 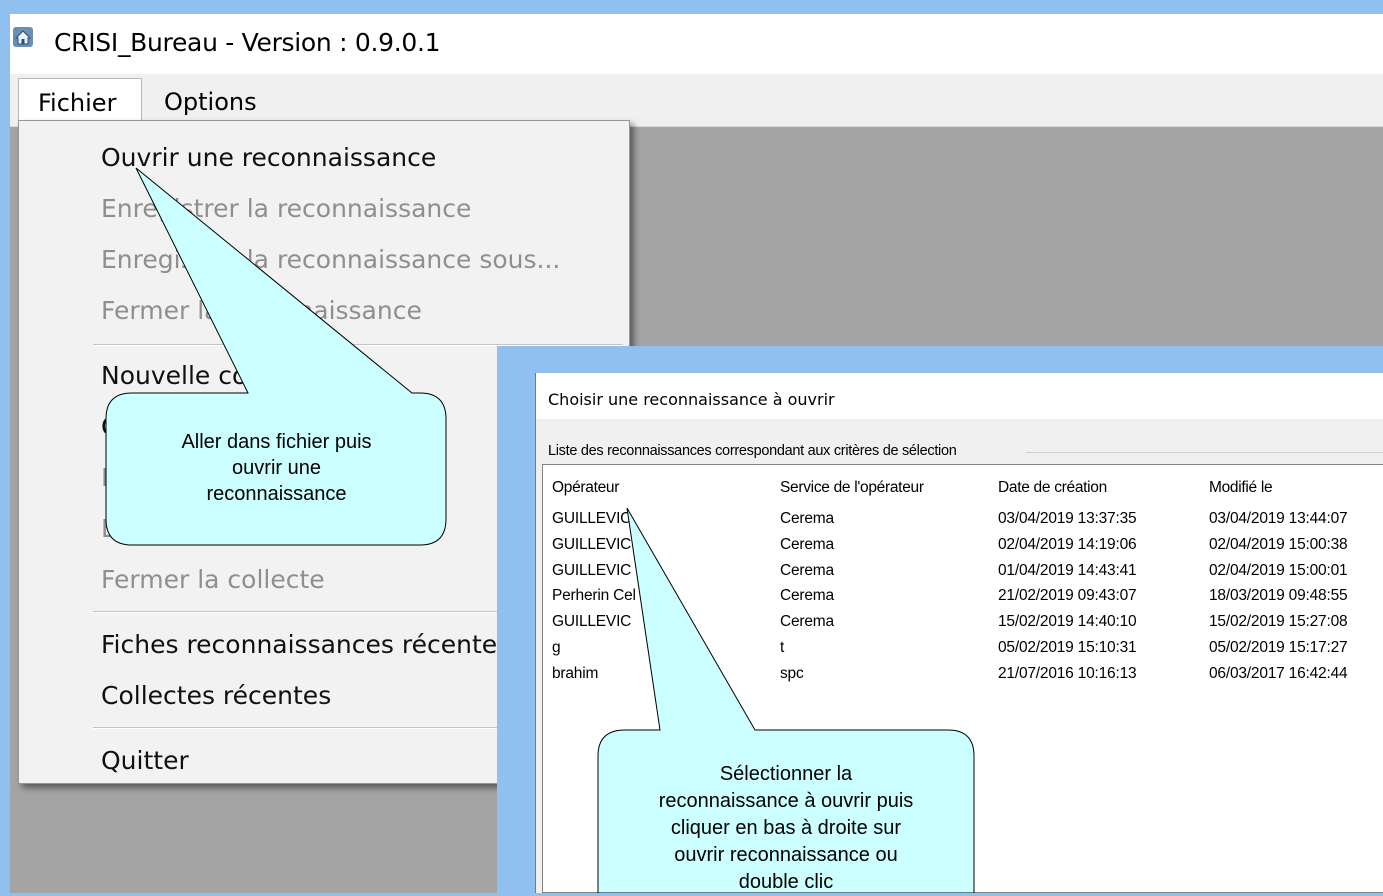 What do you see at coordinates (1204, 452) in the screenshot?
I see `group-border` at bounding box center [1204, 452].